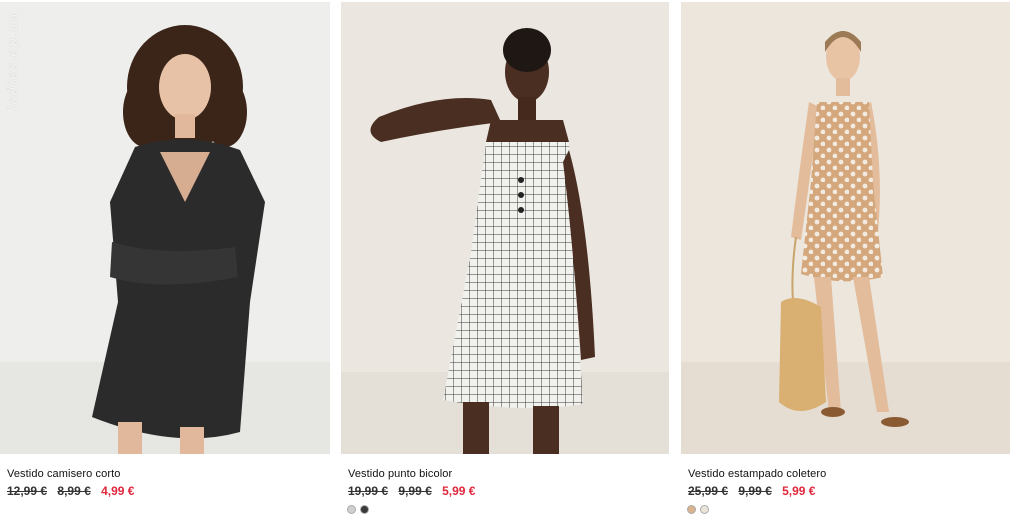 Image resolution: width=1013 pixels, height=519 pixels. I want to click on product-prices: 25,99 € 9,99 € 5,99 €, so click(751, 491).